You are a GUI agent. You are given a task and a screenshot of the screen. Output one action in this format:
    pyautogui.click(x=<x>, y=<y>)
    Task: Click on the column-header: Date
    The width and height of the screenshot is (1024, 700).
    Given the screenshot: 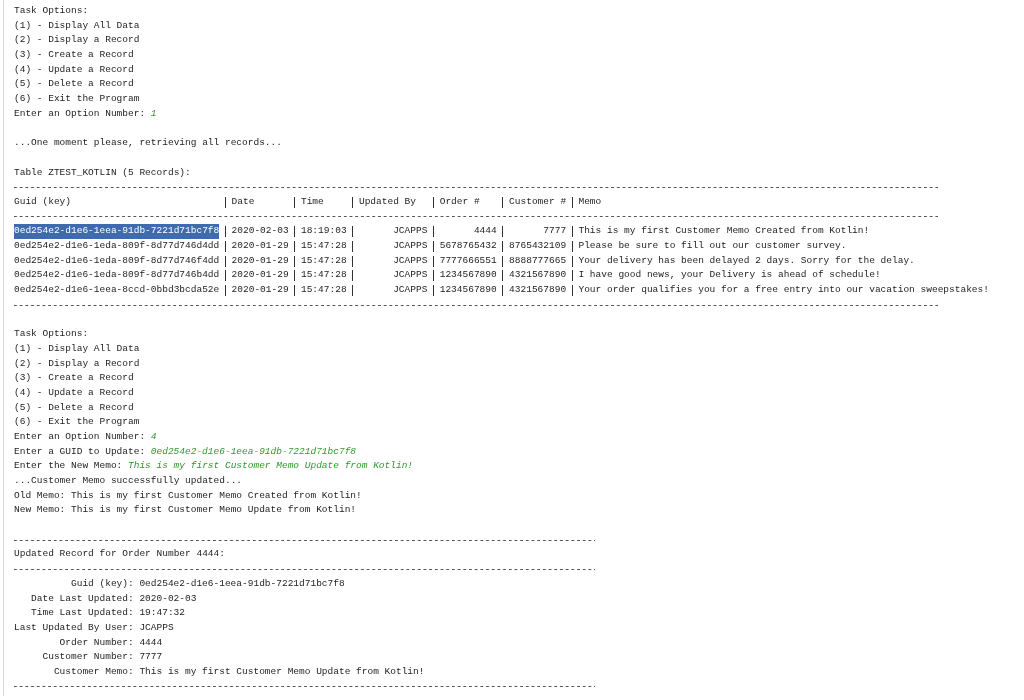 What is the action you would take?
    pyautogui.click(x=243, y=201)
    